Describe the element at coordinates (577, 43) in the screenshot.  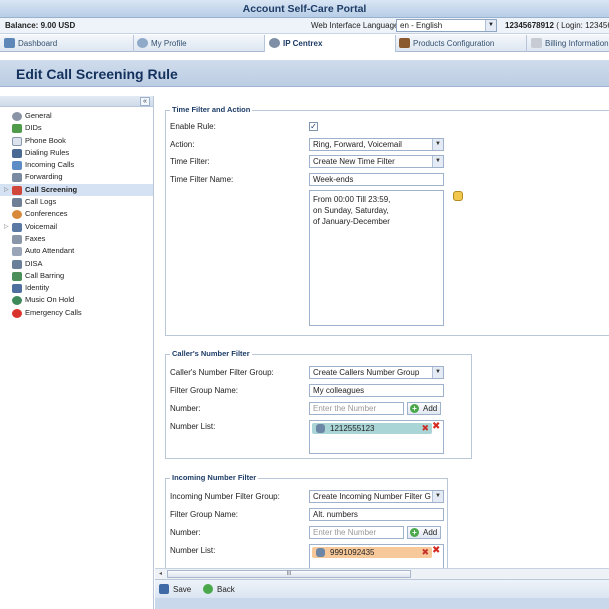
I see `tab-label: Billing Information` at that location.